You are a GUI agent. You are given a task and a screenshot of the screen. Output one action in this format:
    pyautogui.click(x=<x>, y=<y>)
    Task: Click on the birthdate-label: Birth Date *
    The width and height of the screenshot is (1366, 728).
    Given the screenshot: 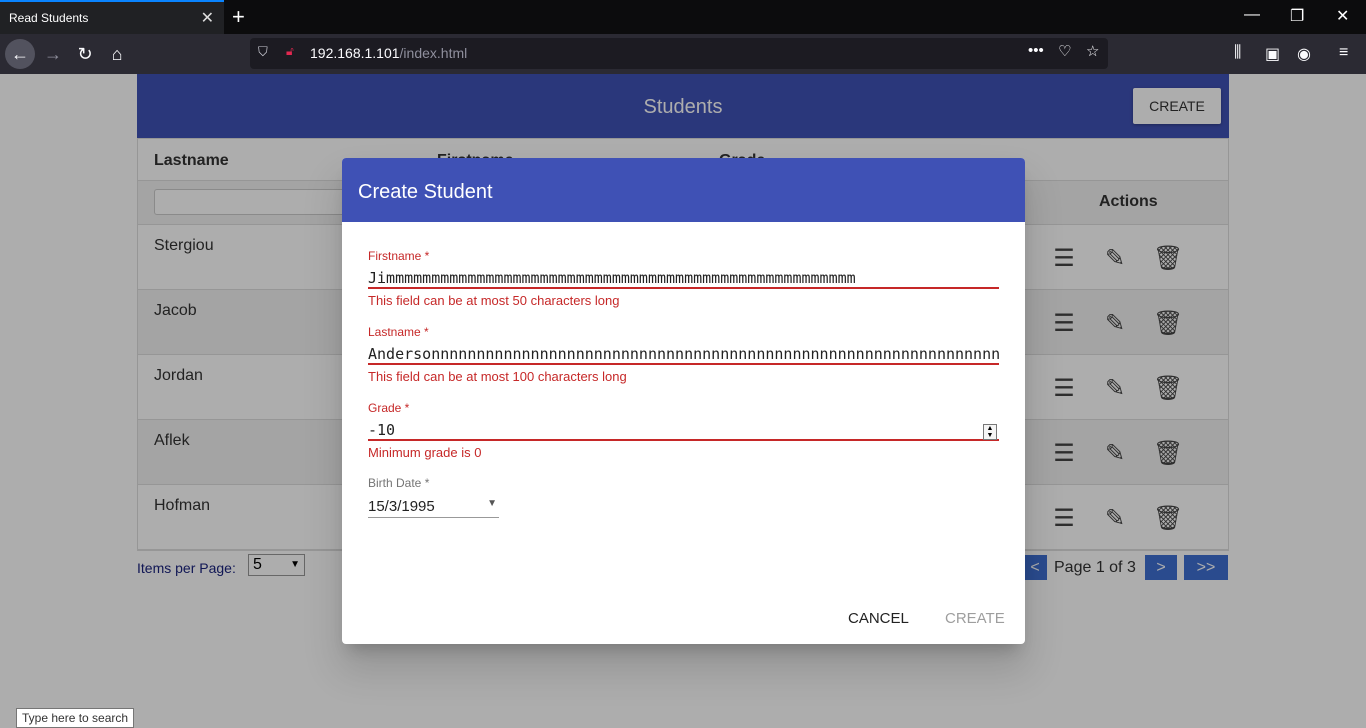 What is the action you would take?
    pyautogui.click(x=399, y=483)
    